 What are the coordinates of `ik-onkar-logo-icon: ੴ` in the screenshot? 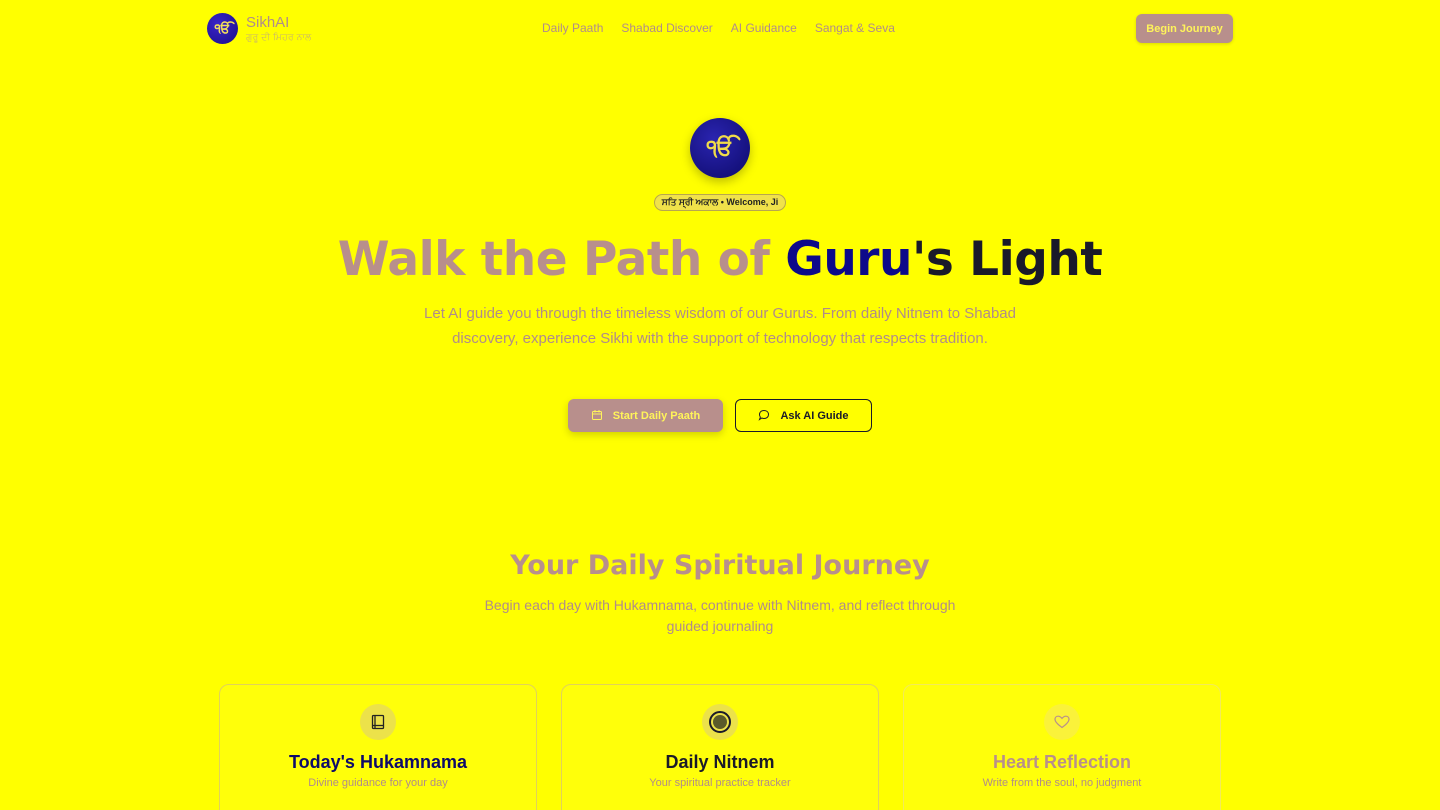 It's located at (720, 148).